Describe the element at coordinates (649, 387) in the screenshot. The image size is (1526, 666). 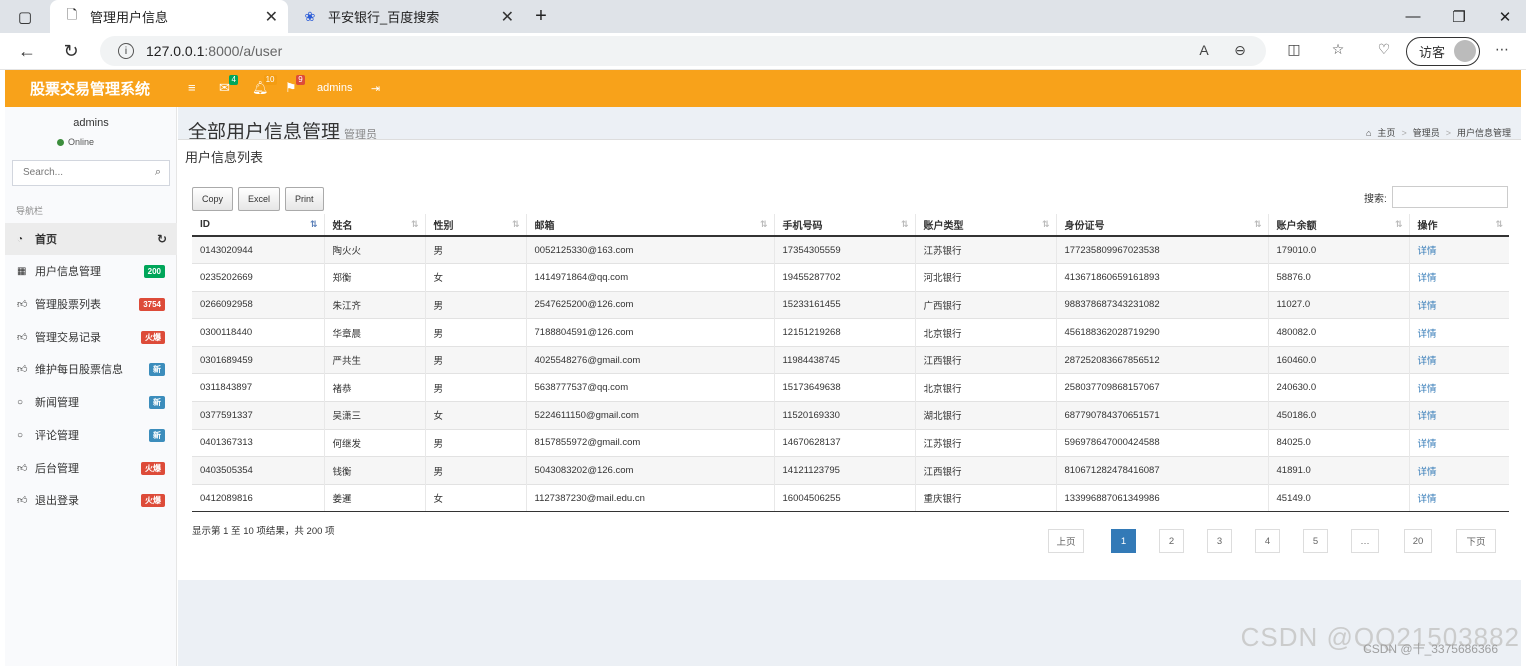
I see `table-cell: 5638777537@qq.com` at that location.